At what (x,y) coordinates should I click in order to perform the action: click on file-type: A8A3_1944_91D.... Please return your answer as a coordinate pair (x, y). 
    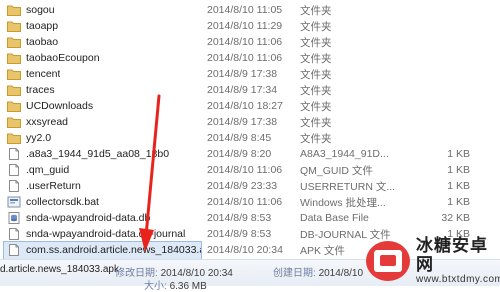
    Looking at the image, I should click on (344, 154).